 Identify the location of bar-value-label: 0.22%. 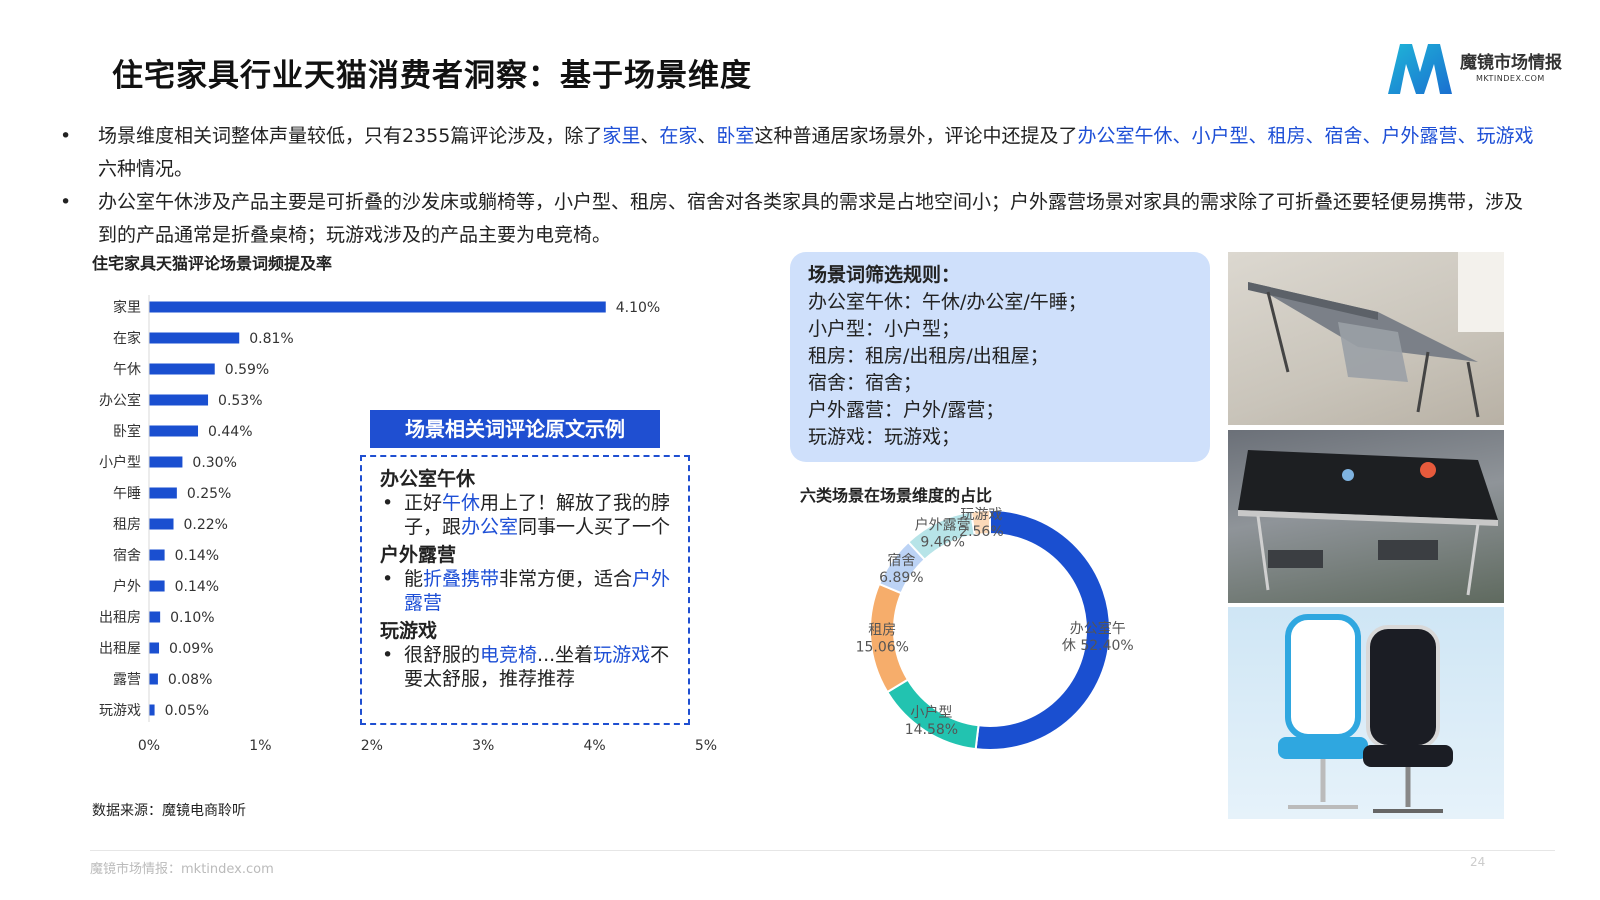
(206, 525).